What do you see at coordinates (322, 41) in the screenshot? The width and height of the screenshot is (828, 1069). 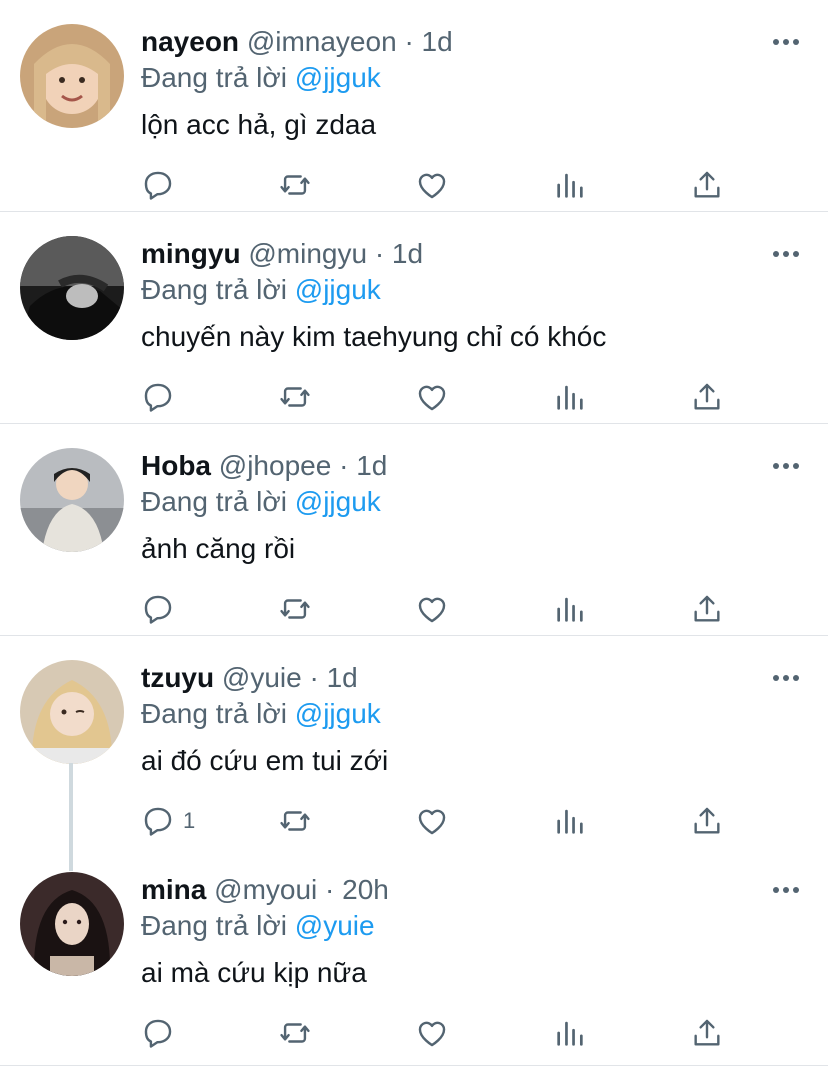 I see `user-handle: @imnayeon` at bounding box center [322, 41].